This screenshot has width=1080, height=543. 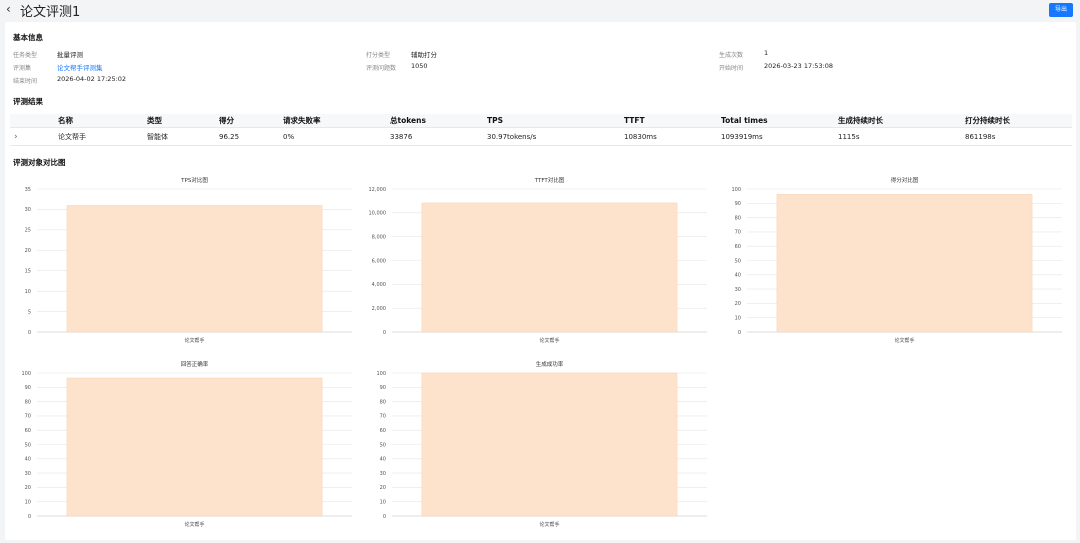 What do you see at coordinates (551, 121) in the screenshot?
I see `col-header: TPS` at bounding box center [551, 121].